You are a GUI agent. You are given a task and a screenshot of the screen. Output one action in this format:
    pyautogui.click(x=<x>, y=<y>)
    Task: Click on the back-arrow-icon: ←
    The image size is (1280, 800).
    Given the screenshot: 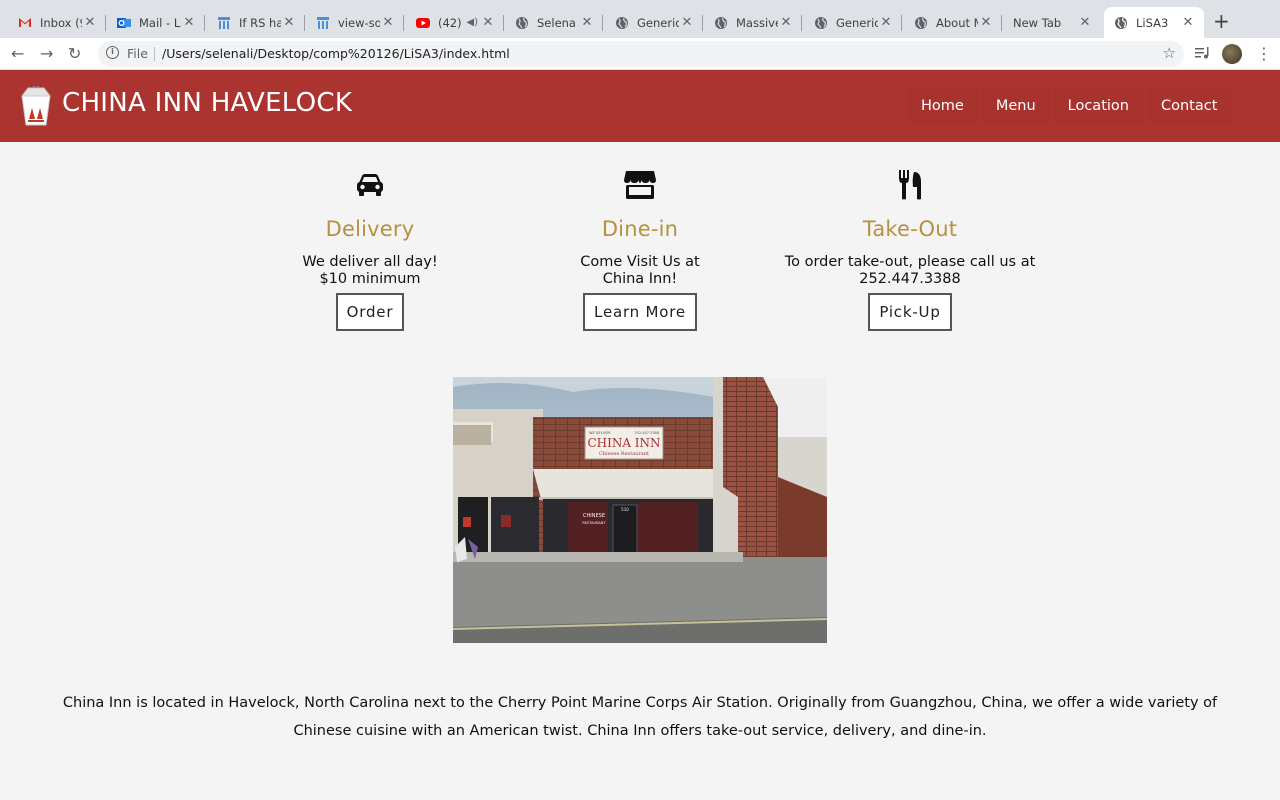 What is the action you would take?
    pyautogui.click(x=17, y=54)
    